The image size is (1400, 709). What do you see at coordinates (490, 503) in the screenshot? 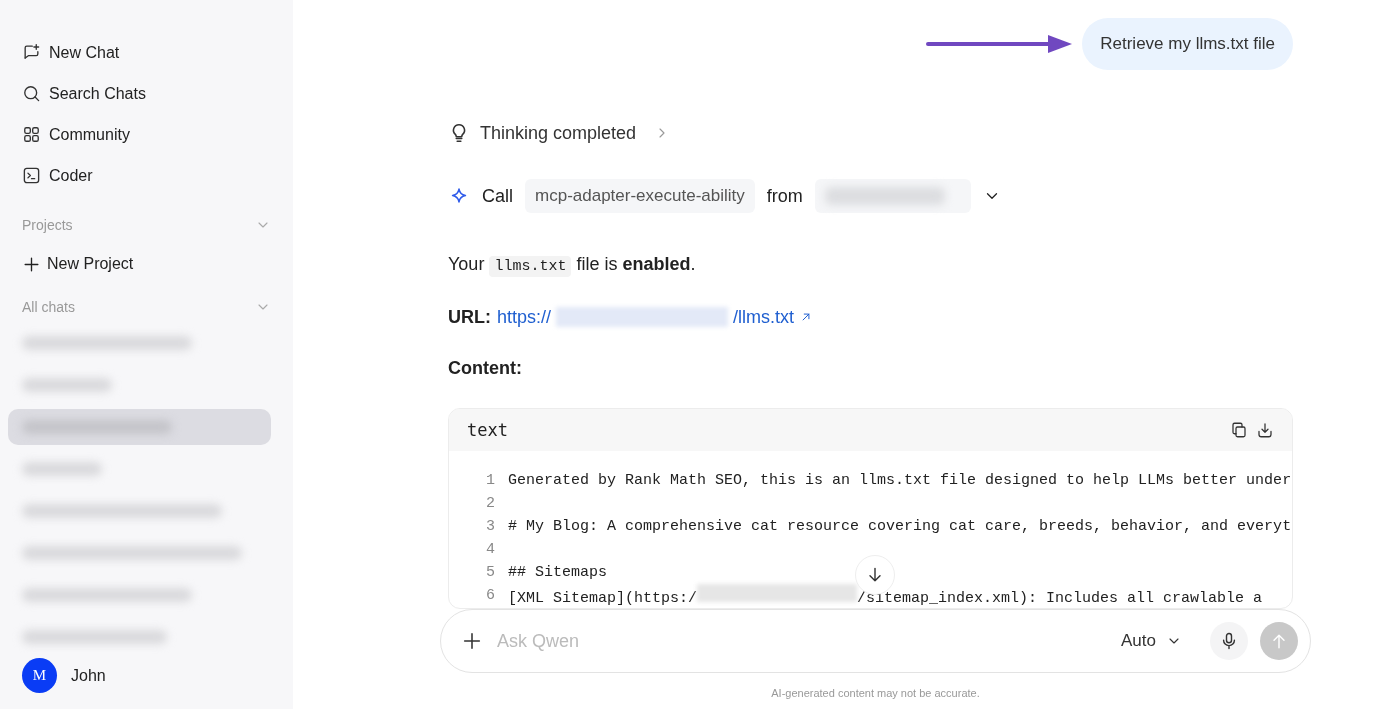
I see `line-number: 2` at bounding box center [490, 503].